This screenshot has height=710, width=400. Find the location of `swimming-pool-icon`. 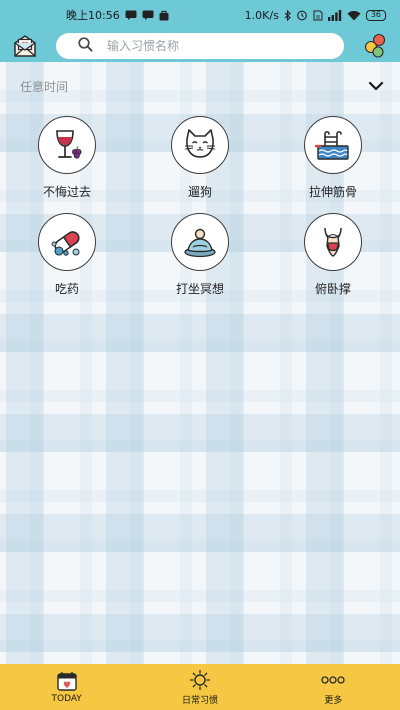

swimming-pool-icon is located at coordinates (333, 145).